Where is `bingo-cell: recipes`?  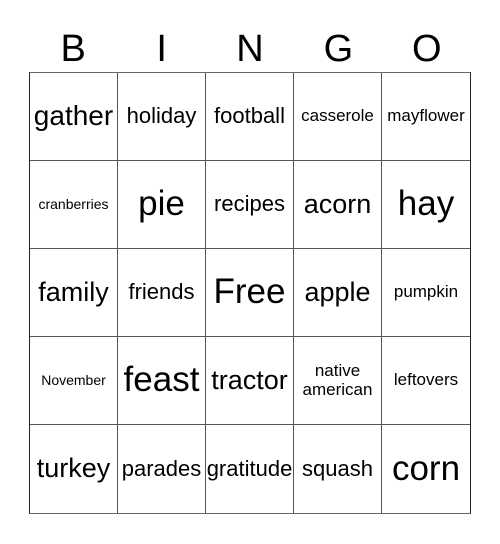
bingo-cell: recipes is located at coordinates (250, 205).